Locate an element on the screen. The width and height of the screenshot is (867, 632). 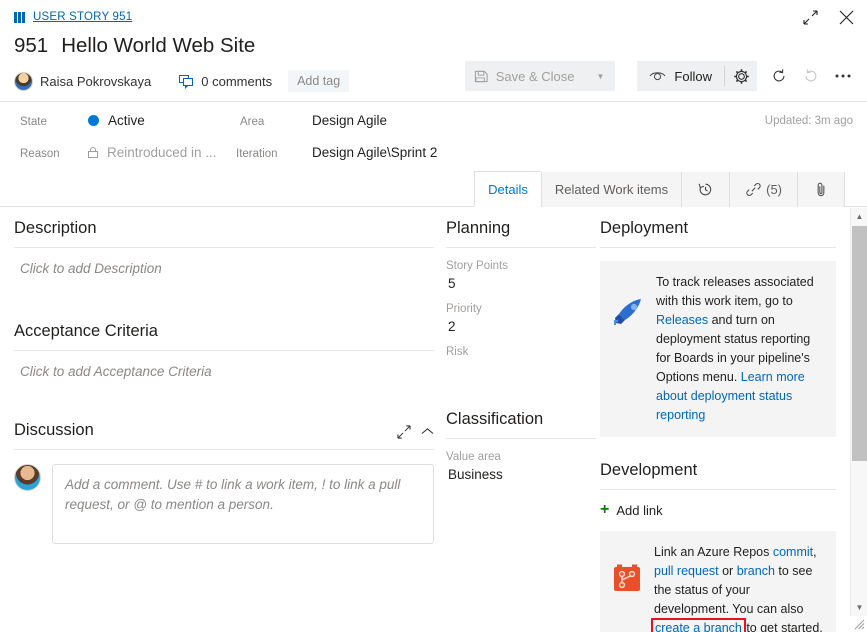
development-text-5: to get started. is located at coordinates (782, 626).